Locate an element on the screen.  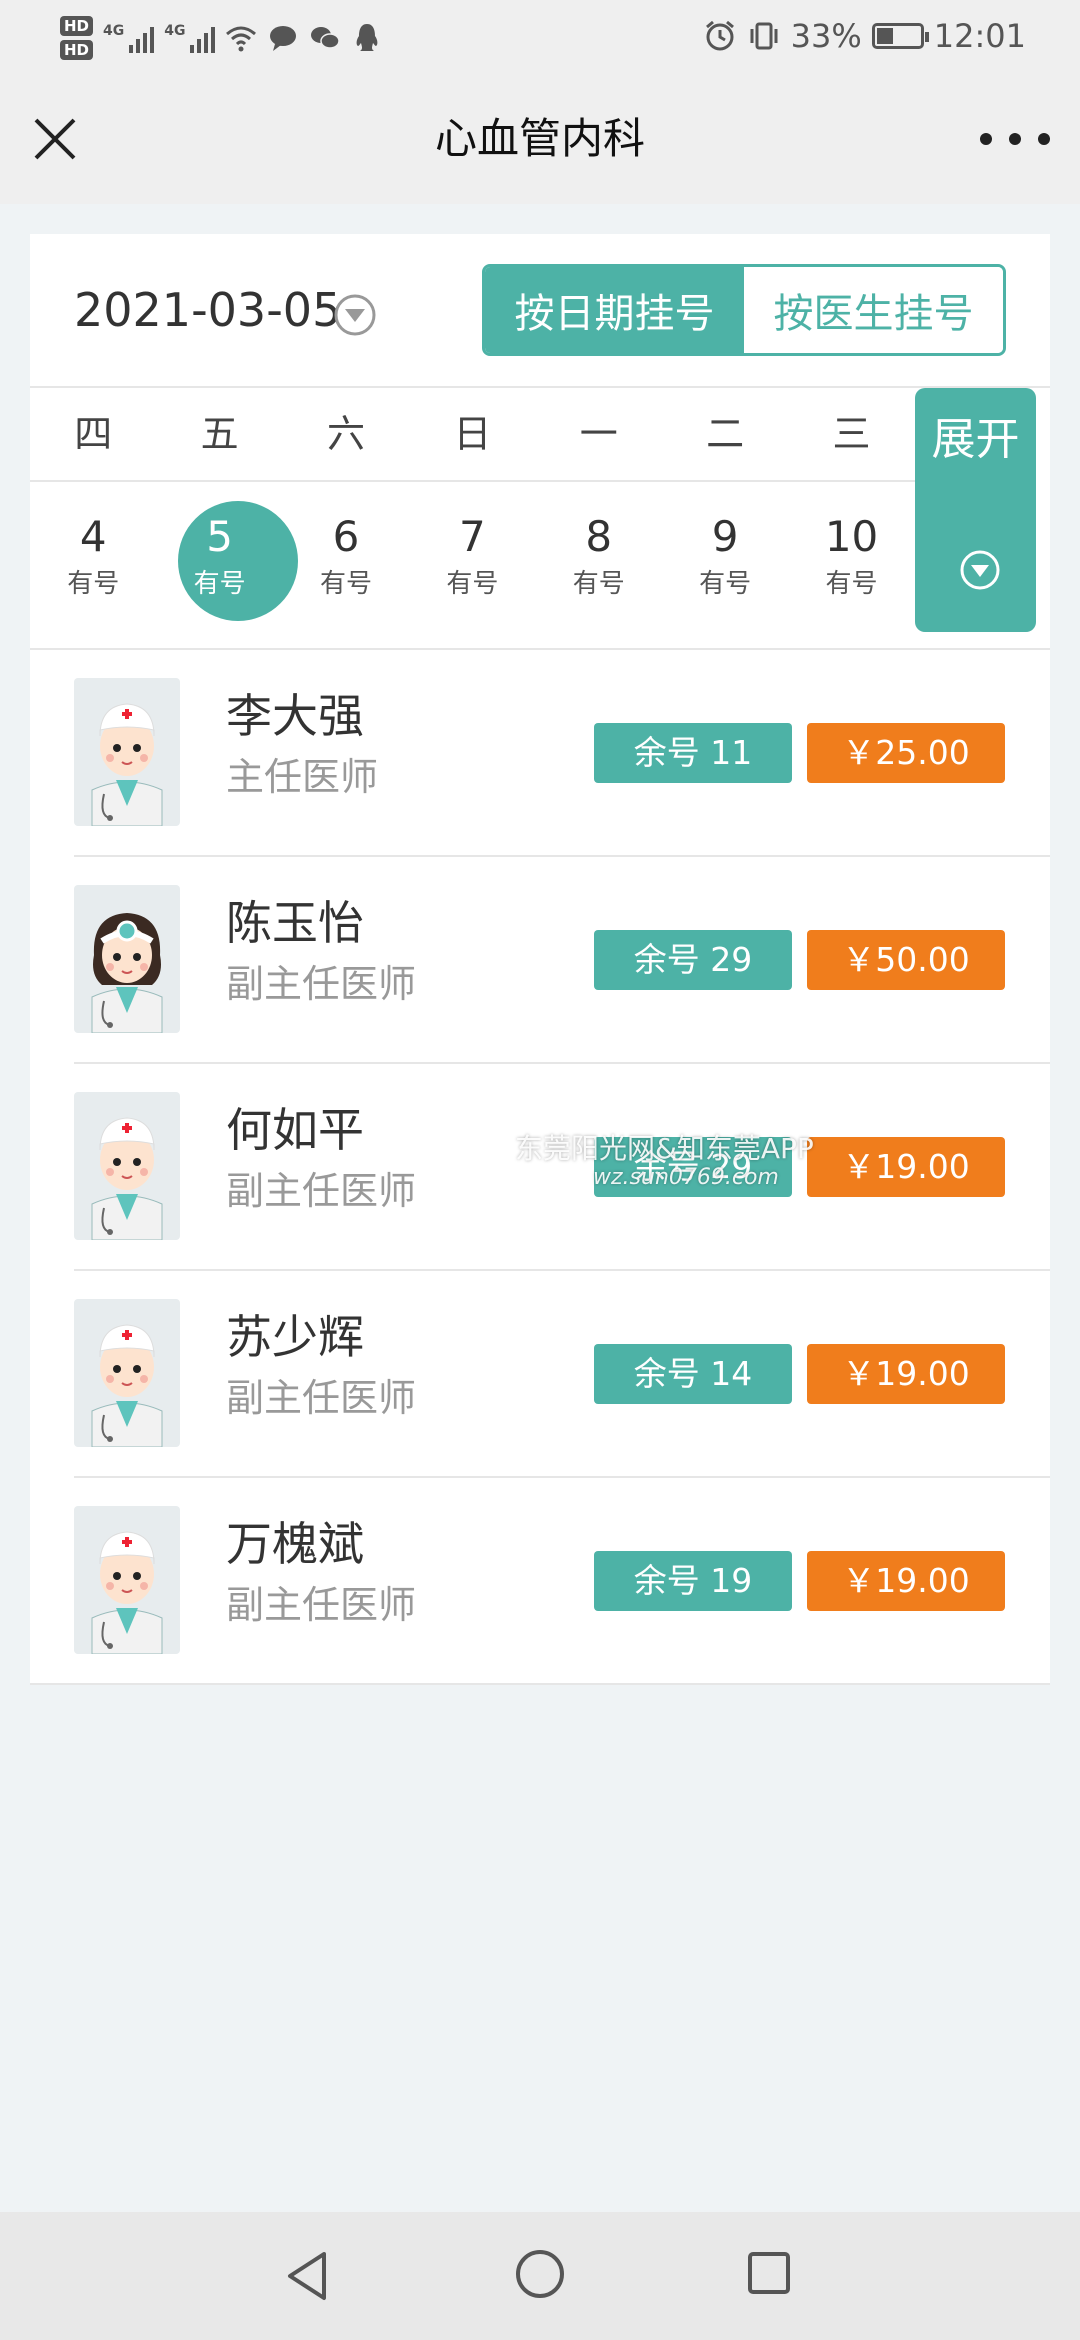
day-cell: 8 有号 is located at coordinates (599, 567).